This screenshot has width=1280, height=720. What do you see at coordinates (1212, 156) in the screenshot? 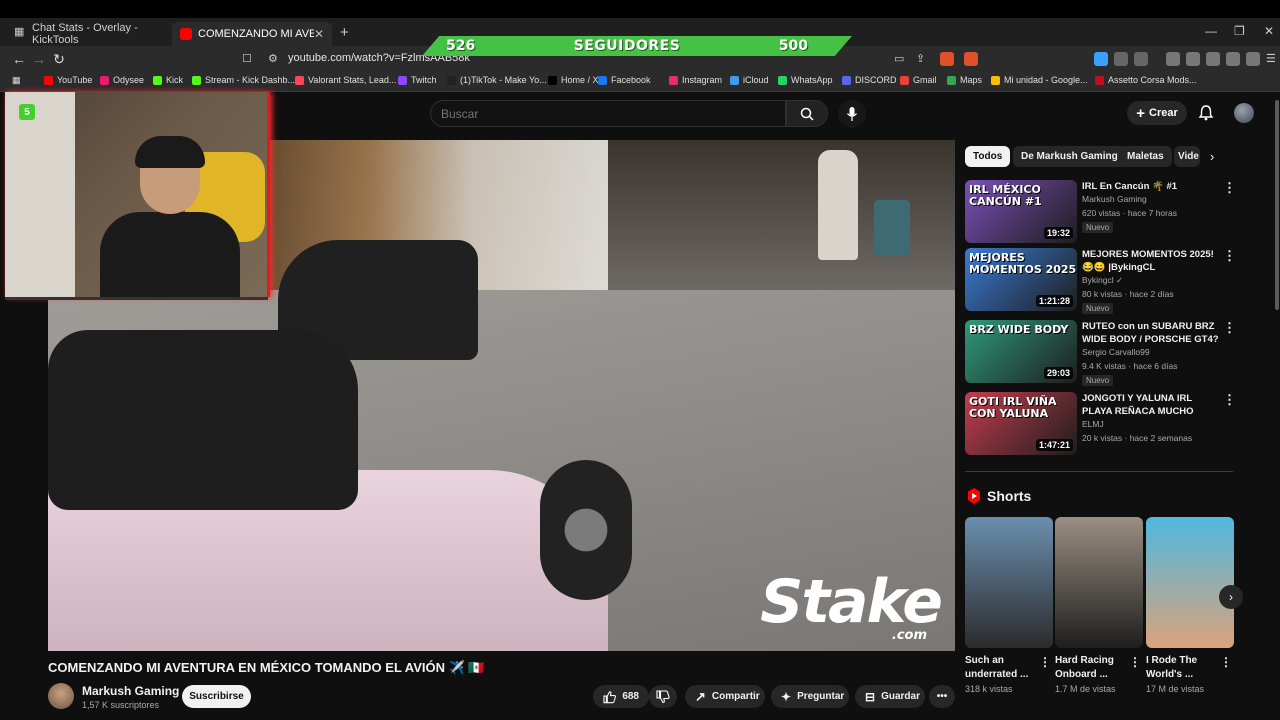
I see `chips-next-chevron-icon: ›` at bounding box center [1212, 156].